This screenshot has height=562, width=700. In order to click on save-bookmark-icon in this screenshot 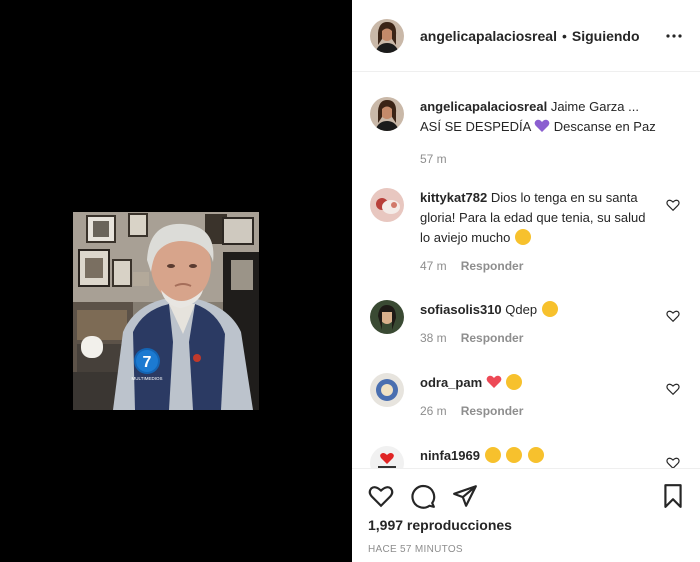, I will do `click(673, 496)`.